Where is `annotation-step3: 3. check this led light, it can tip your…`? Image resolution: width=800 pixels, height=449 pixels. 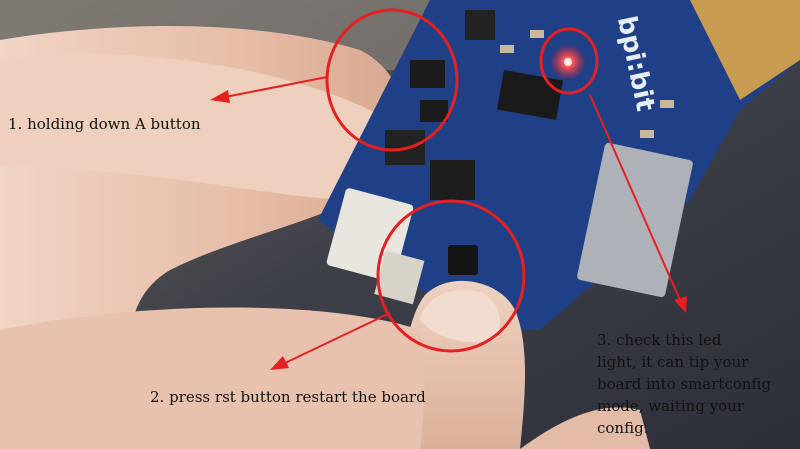 annotation-step3: 3. check this led light, it can tip your… is located at coordinates (697, 384).